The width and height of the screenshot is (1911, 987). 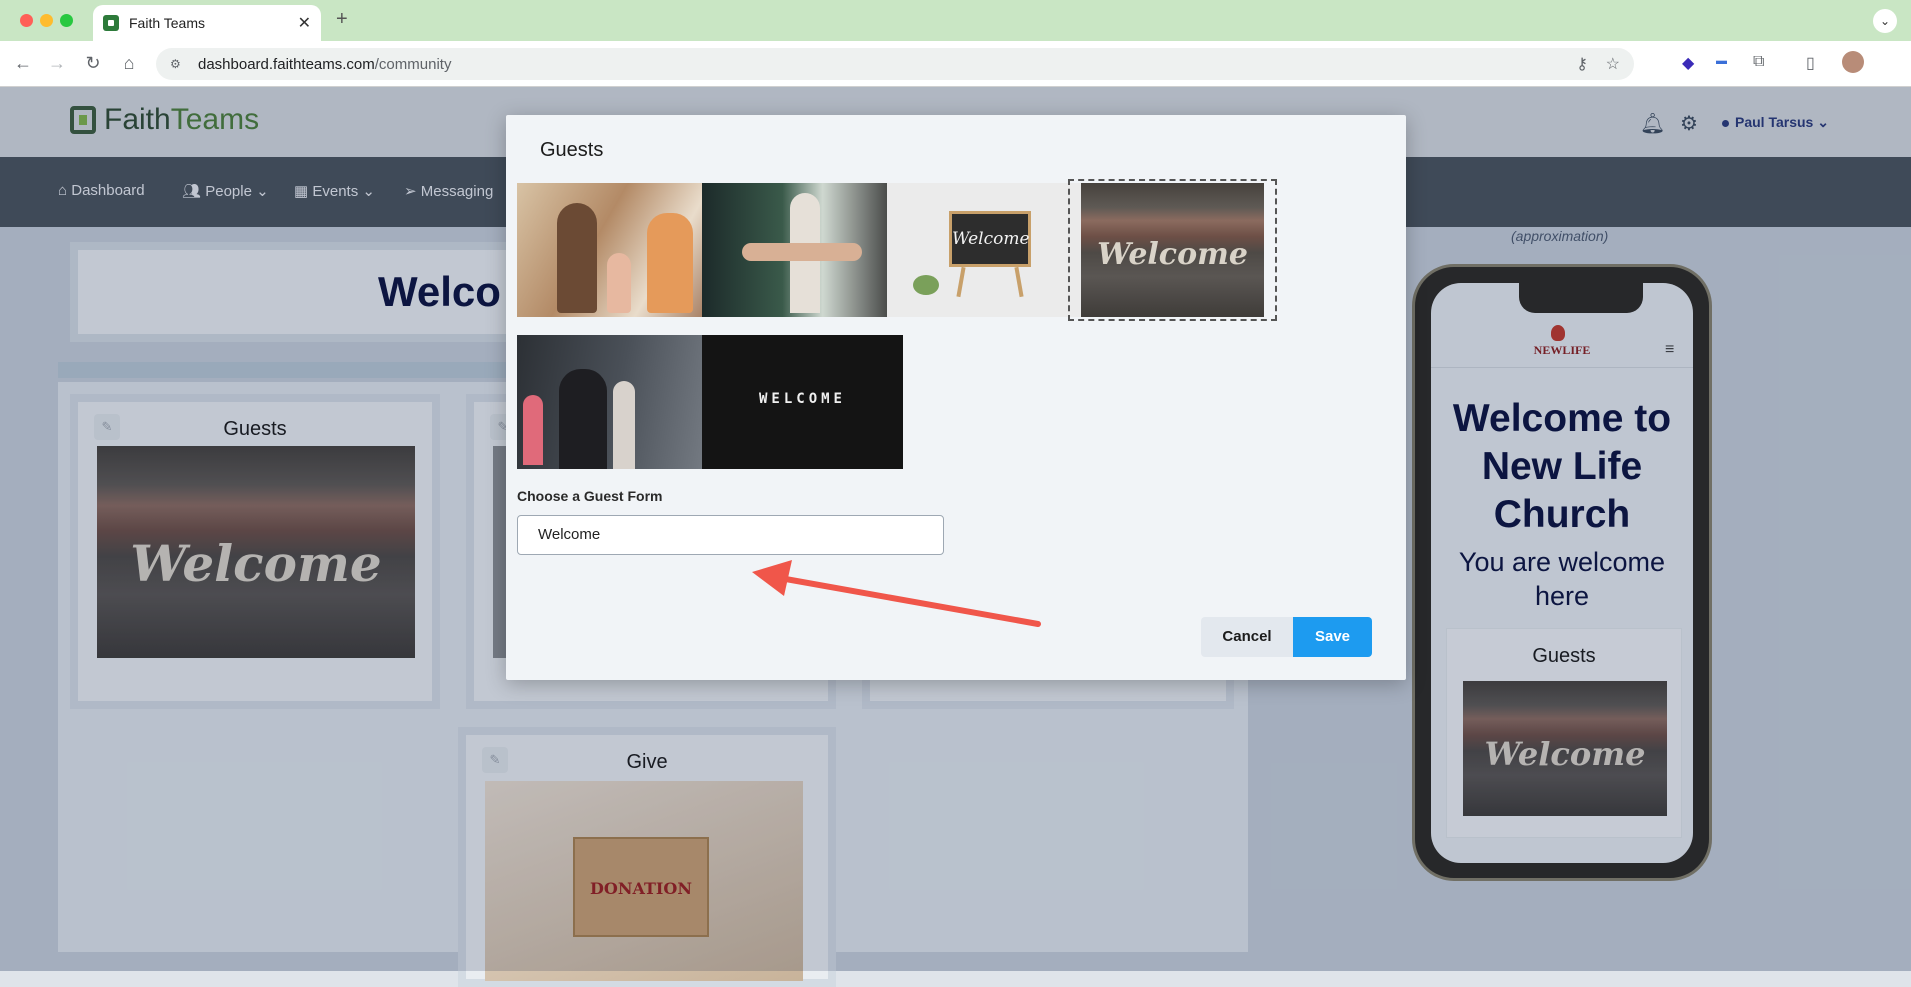 I want to click on close-window-button, so click(x=26, y=20).